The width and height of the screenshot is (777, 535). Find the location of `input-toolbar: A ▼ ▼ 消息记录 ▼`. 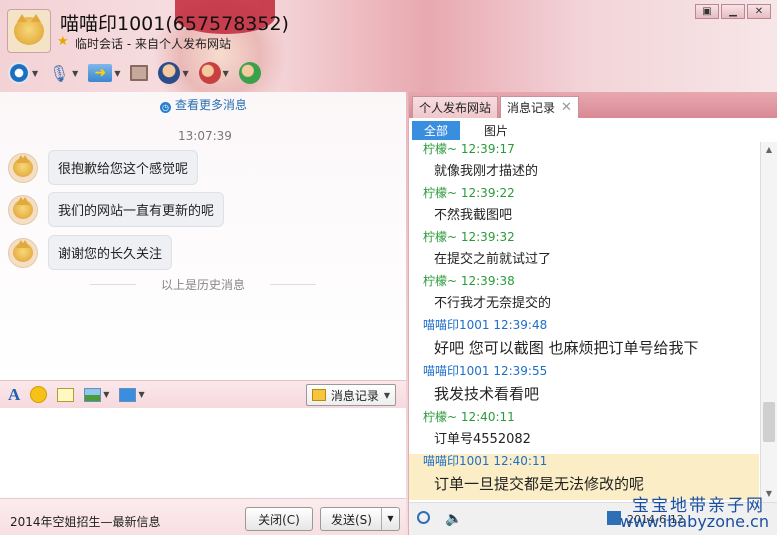

input-toolbar: A ▼ ▼ 消息记录 ▼ is located at coordinates (203, 394).